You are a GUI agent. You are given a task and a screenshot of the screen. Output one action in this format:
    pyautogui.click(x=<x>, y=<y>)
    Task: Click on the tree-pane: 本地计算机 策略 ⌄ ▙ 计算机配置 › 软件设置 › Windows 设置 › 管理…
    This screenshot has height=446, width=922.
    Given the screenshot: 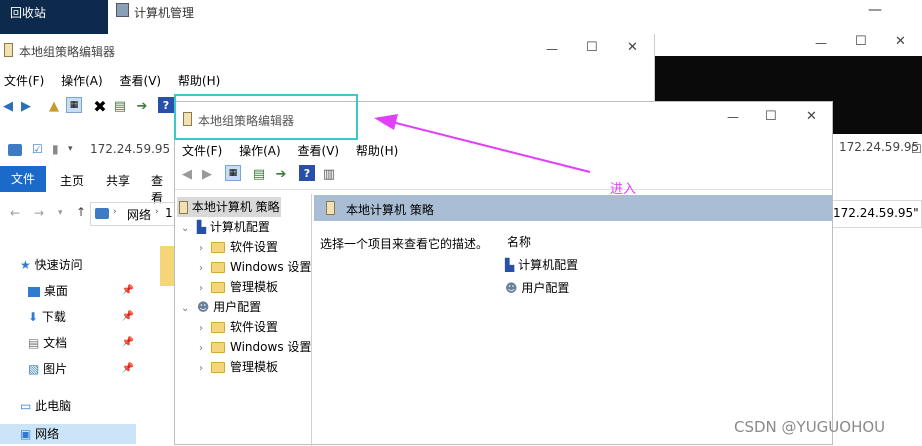 What is the action you would take?
    pyautogui.click(x=243, y=320)
    